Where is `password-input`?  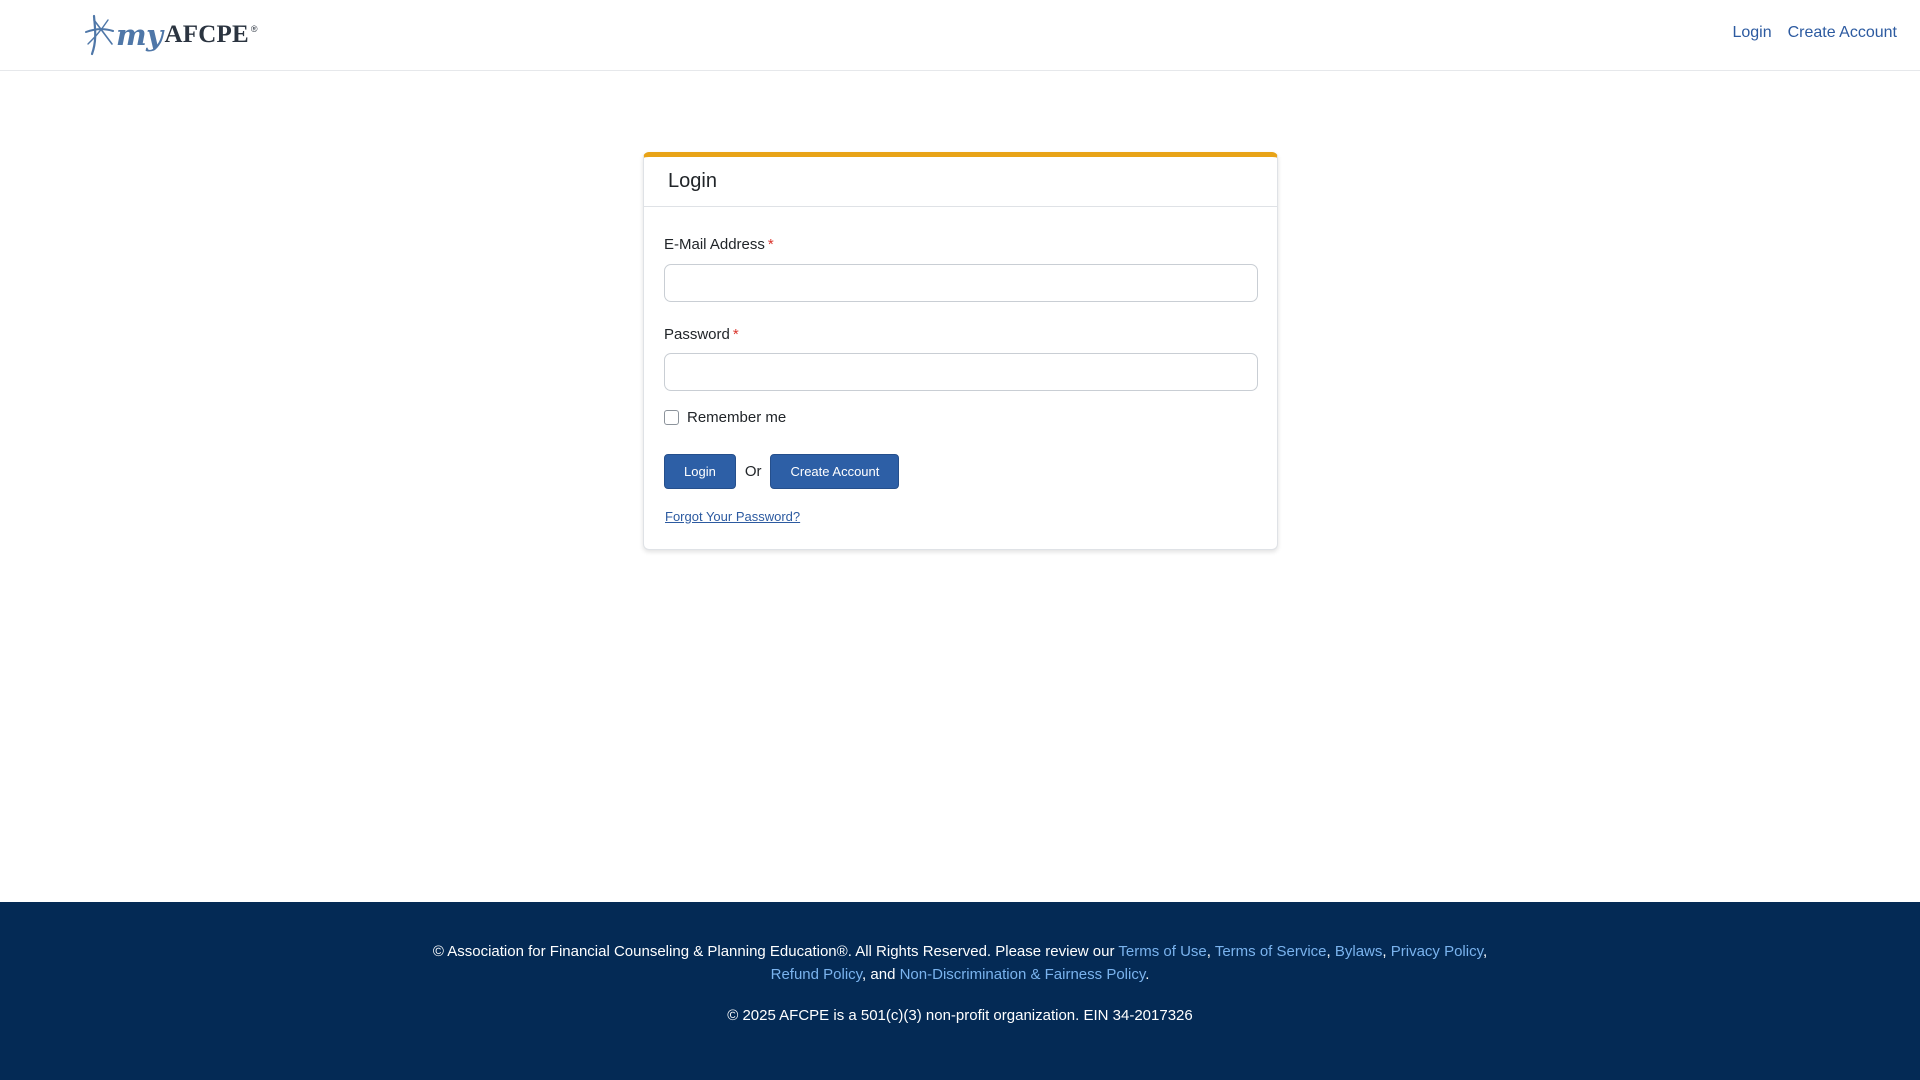
password-input is located at coordinates (961, 372).